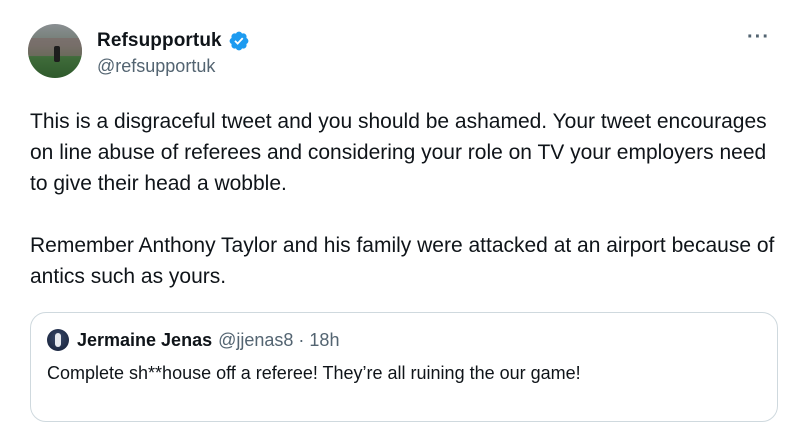  Describe the element at coordinates (156, 66) in the screenshot. I see `author-handle: @refsupportuk` at that location.